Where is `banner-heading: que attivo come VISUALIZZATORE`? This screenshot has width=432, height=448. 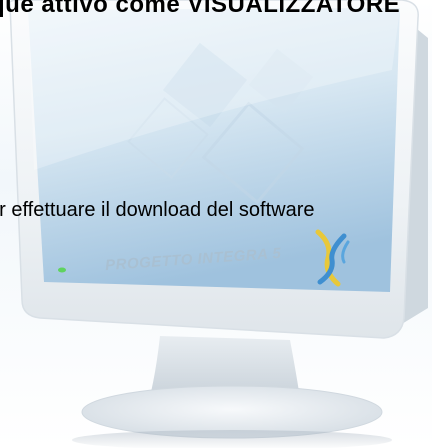
banner-heading: que attivo come VISUALIZZATORE is located at coordinates (200, 9).